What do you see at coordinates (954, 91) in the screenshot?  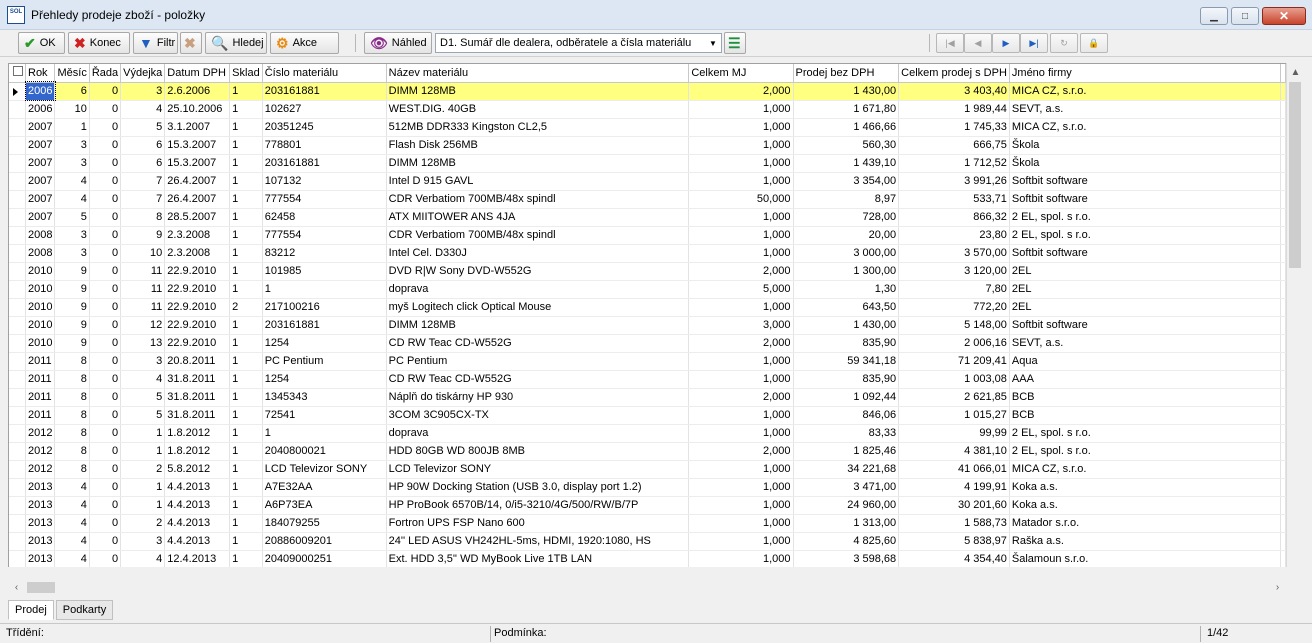 I see `table-cell: 3 403,40` at bounding box center [954, 91].